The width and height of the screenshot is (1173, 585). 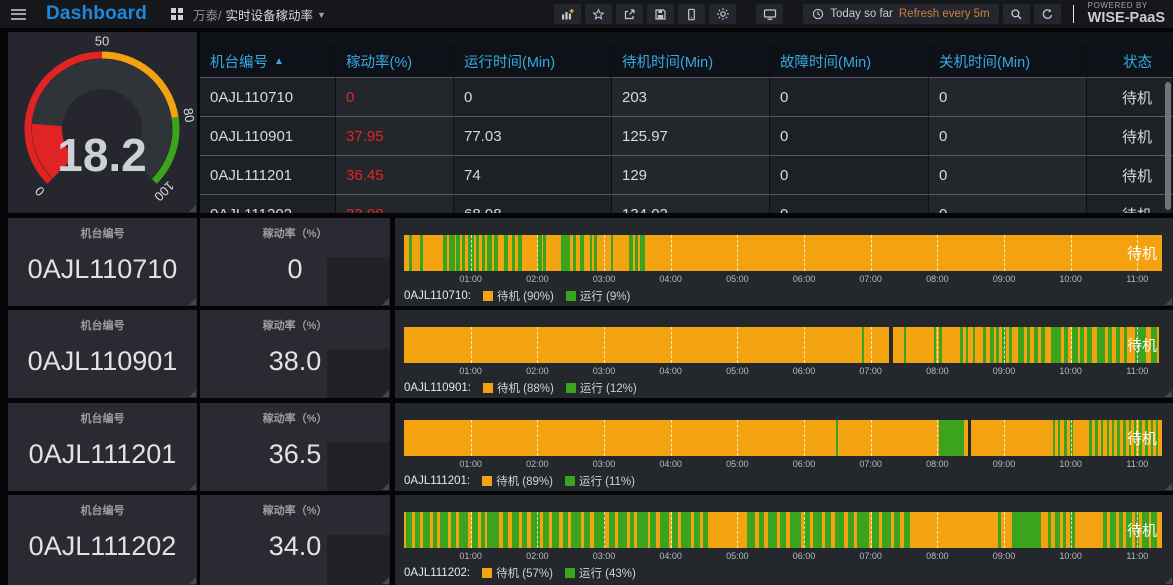 I want to click on machine-id-value: 0AJL110901, so click(x=102, y=361).